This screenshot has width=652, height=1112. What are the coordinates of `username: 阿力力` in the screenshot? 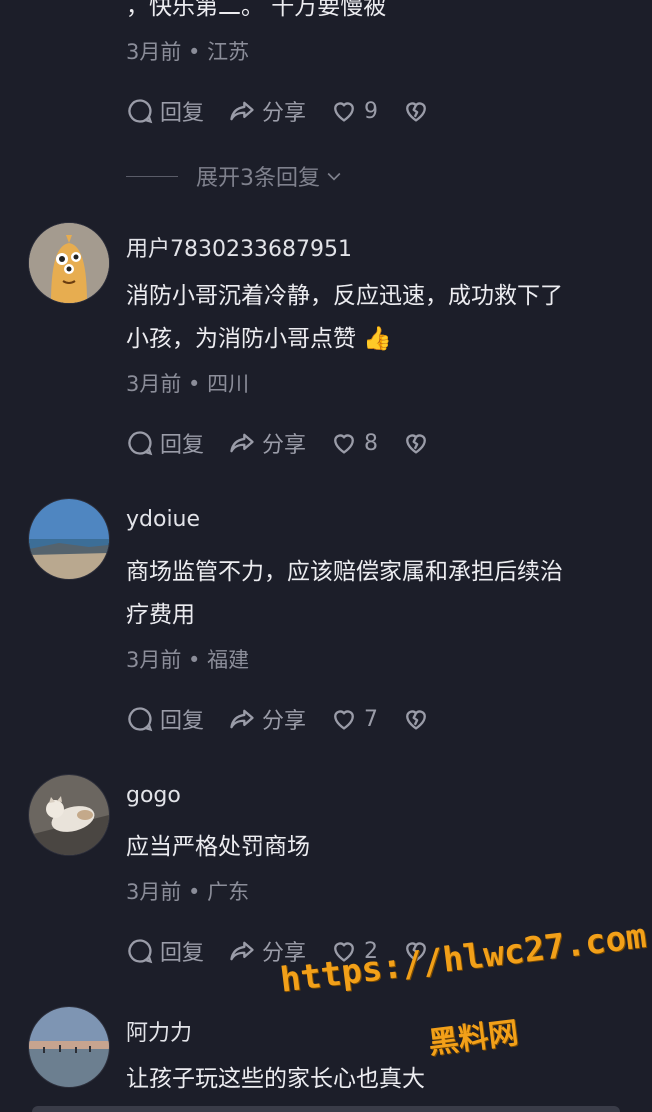 It's located at (159, 1031).